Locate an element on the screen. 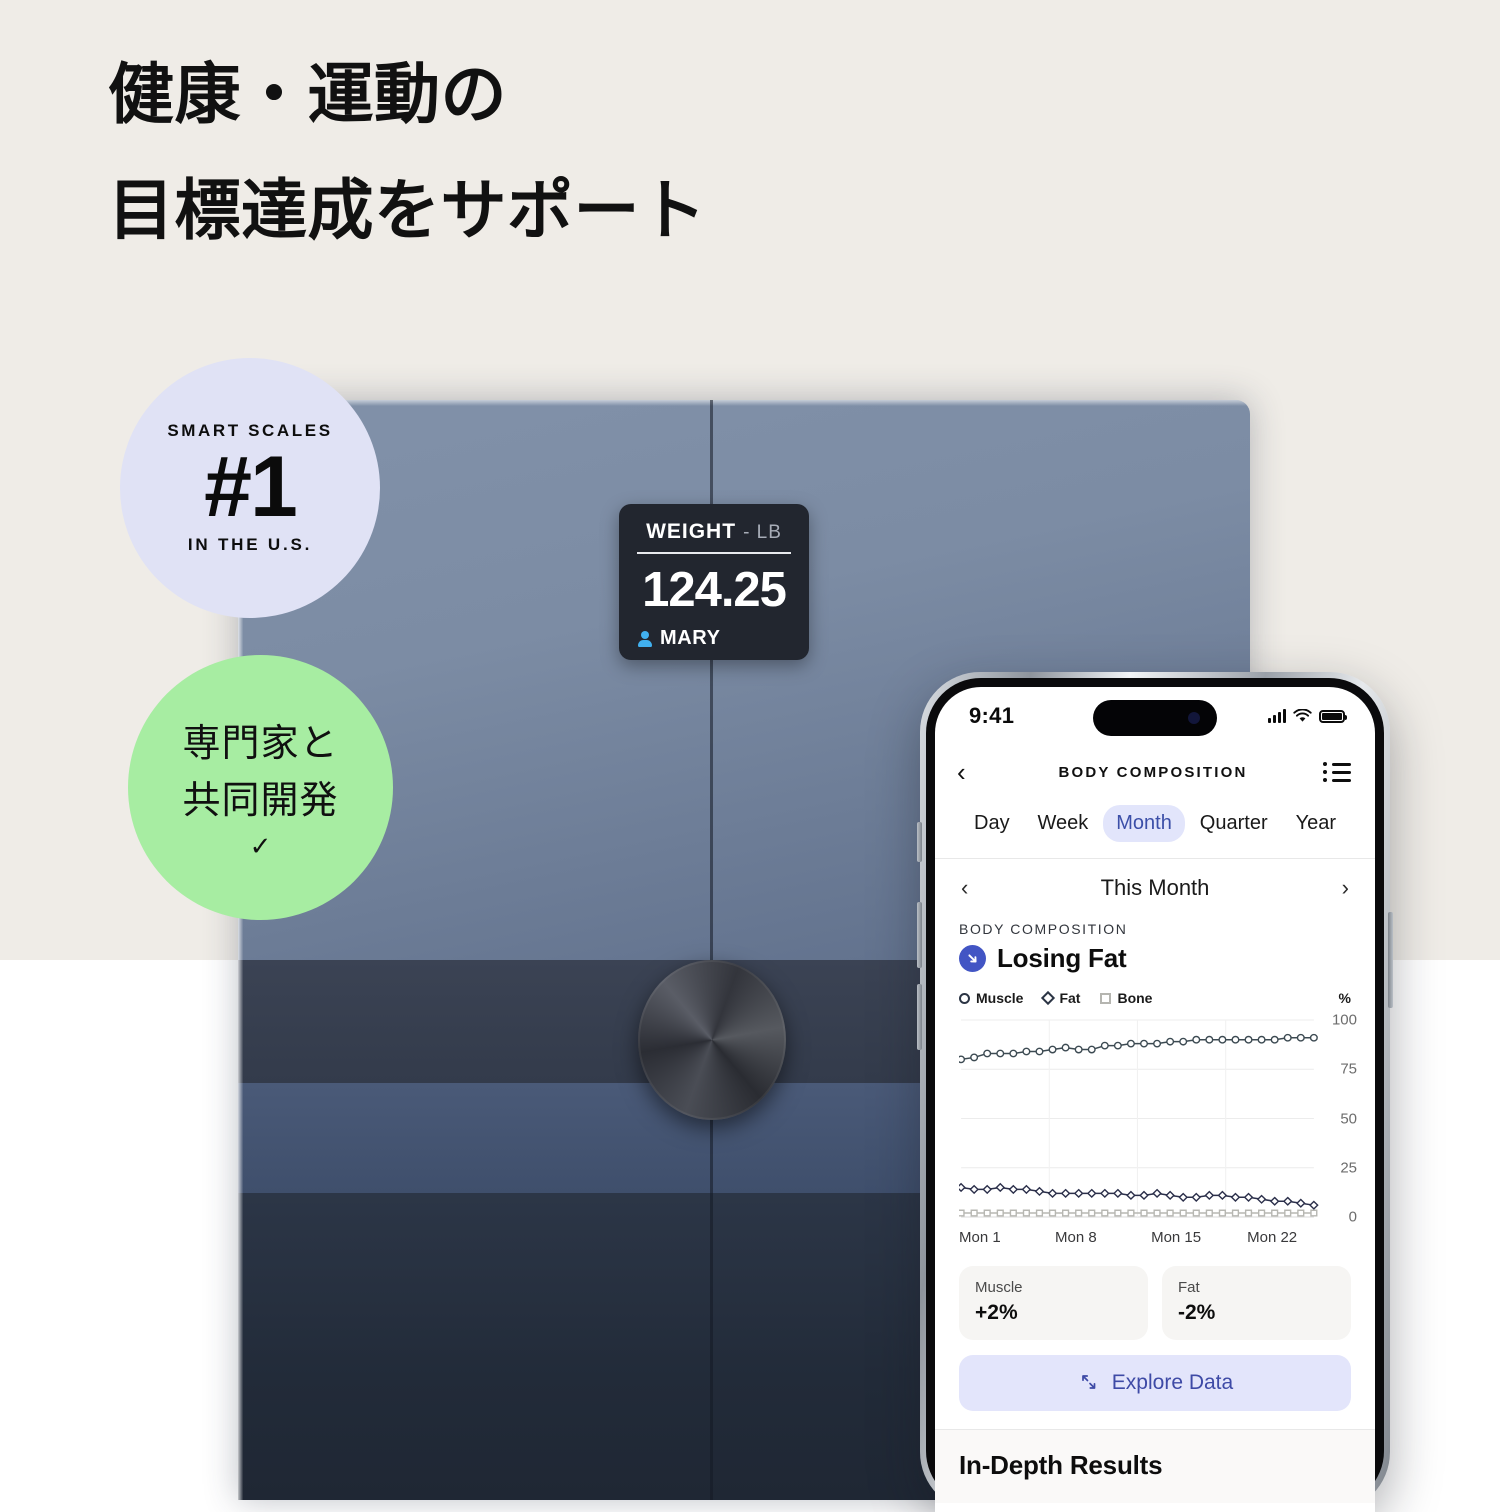 This screenshot has height=1512, width=1500. scale-dial-icon is located at coordinates (712, 1040).